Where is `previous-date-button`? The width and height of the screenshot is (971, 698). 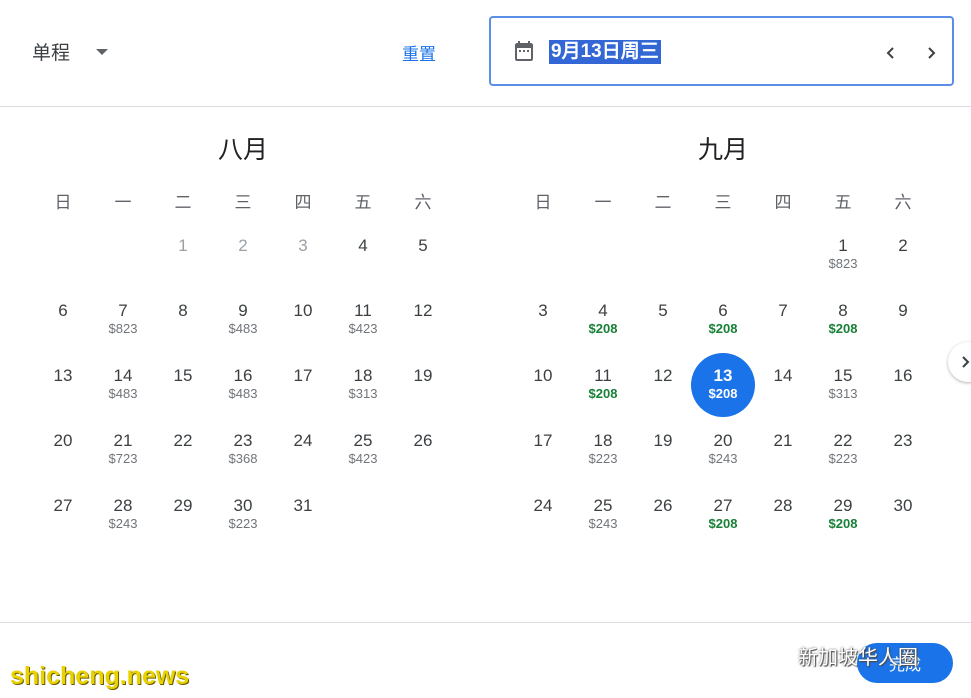
previous-date-button is located at coordinates (891, 53).